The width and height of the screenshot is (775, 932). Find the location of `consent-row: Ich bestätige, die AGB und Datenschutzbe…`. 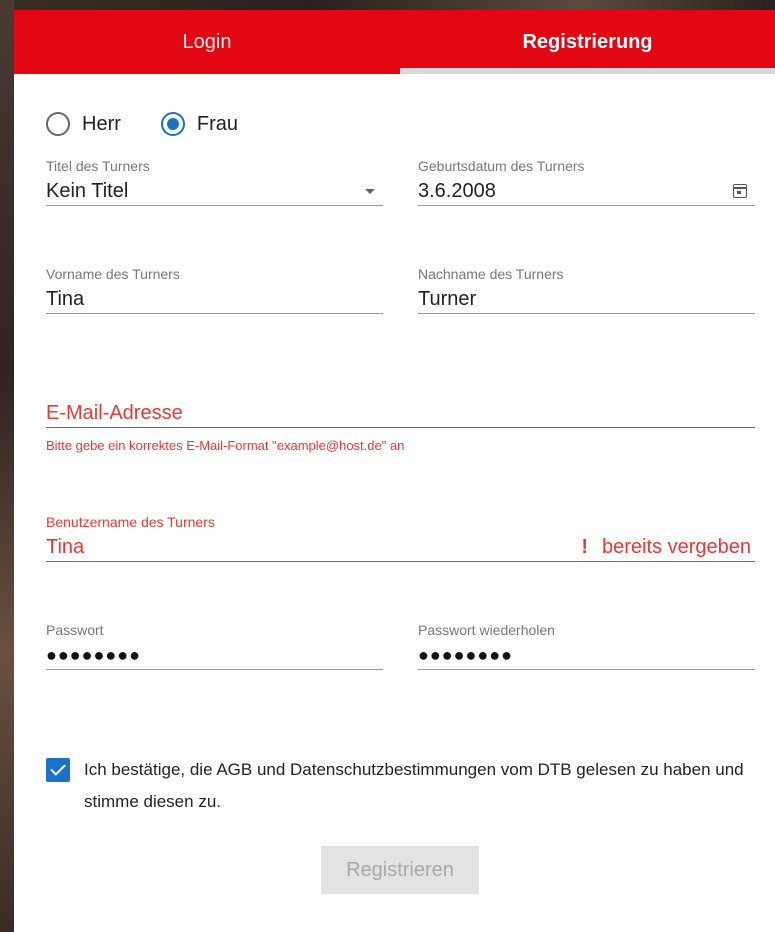

consent-row: Ich bestätige, die AGB und Datenschutzbe… is located at coordinates (396, 786).